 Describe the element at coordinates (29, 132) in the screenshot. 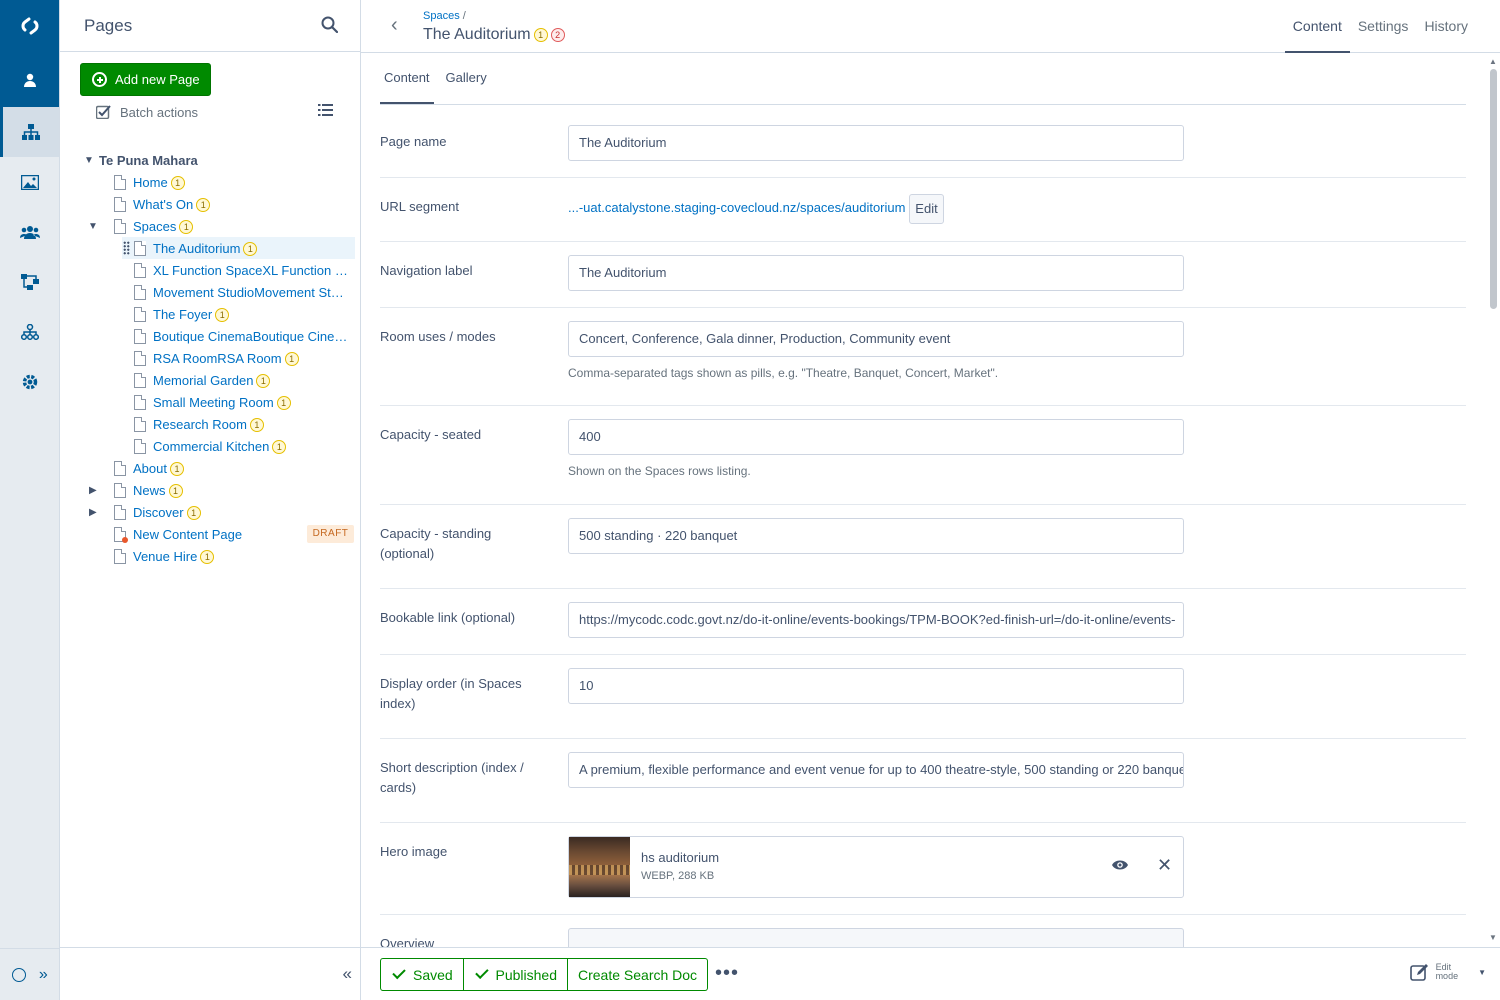

I see `sitetree-icon` at that location.